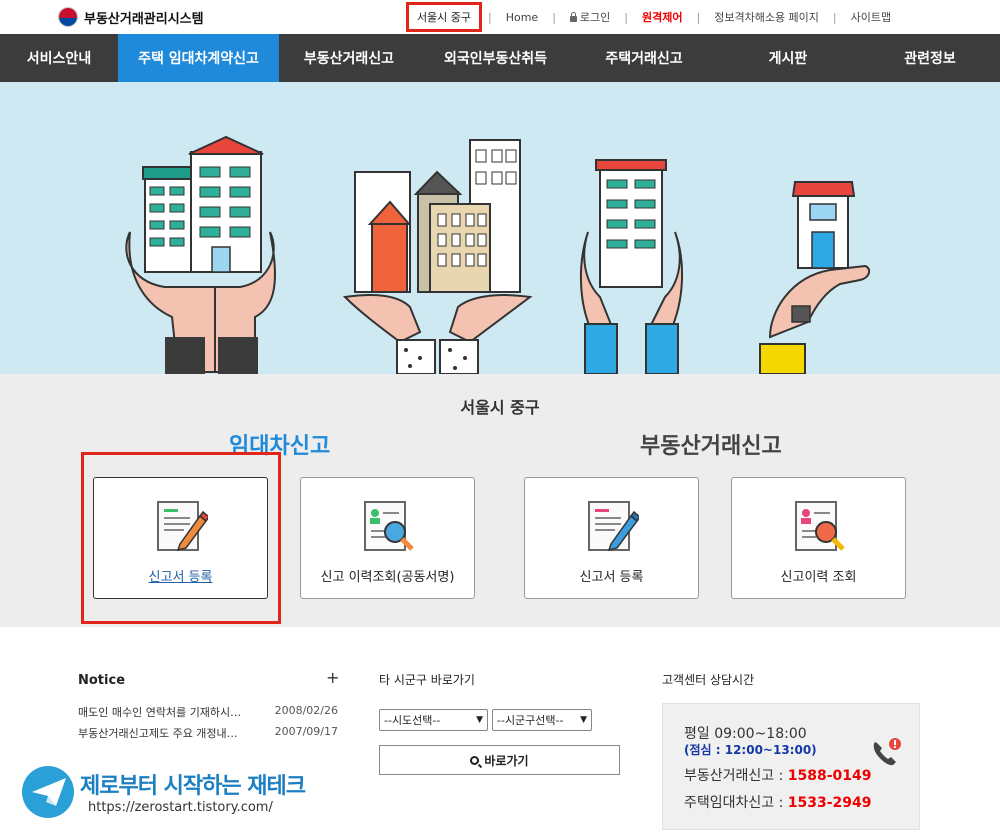  What do you see at coordinates (475, 760) in the screenshot?
I see `search-icon` at bounding box center [475, 760].